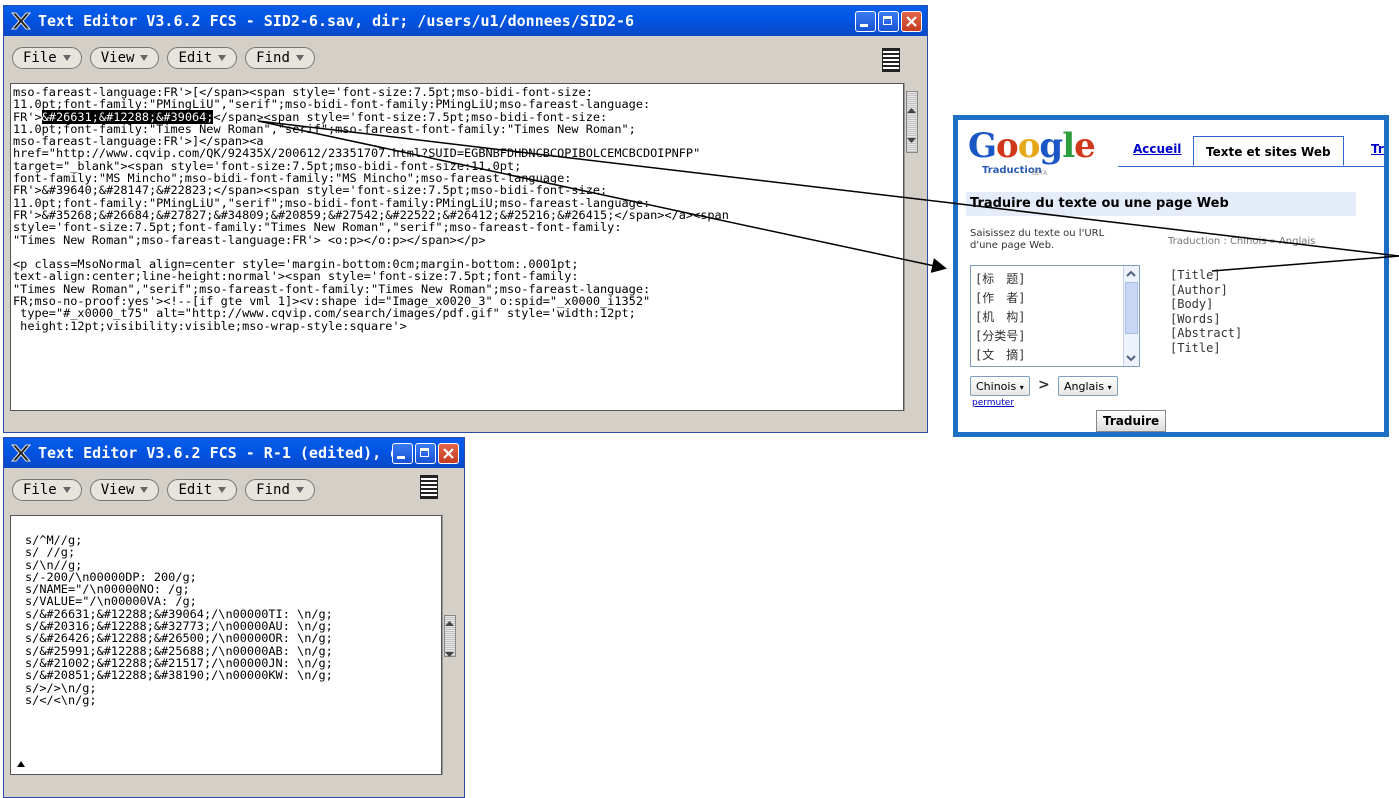 The image size is (1399, 798). Describe the element at coordinates (602, 196) in the screenshot. I see `arrow-to-source` at that location.